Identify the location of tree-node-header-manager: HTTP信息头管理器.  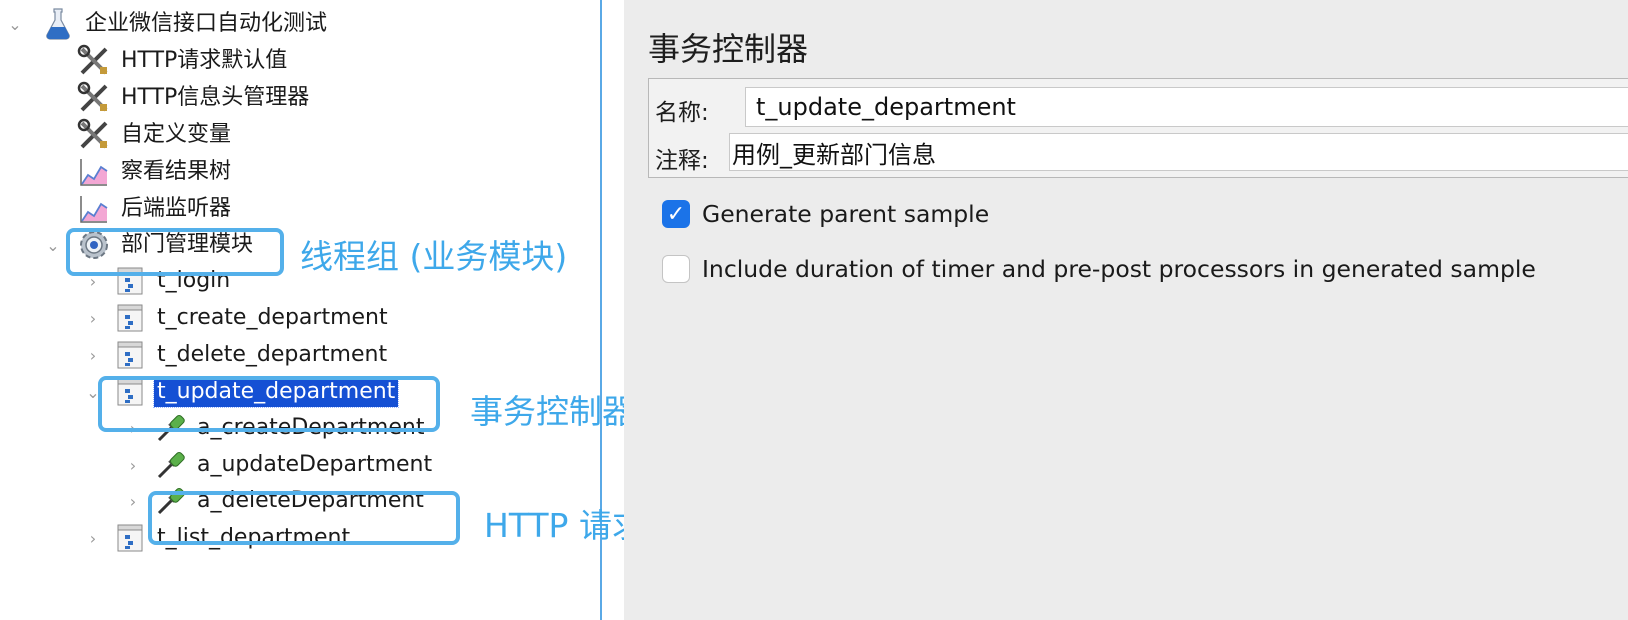
(194, 98).